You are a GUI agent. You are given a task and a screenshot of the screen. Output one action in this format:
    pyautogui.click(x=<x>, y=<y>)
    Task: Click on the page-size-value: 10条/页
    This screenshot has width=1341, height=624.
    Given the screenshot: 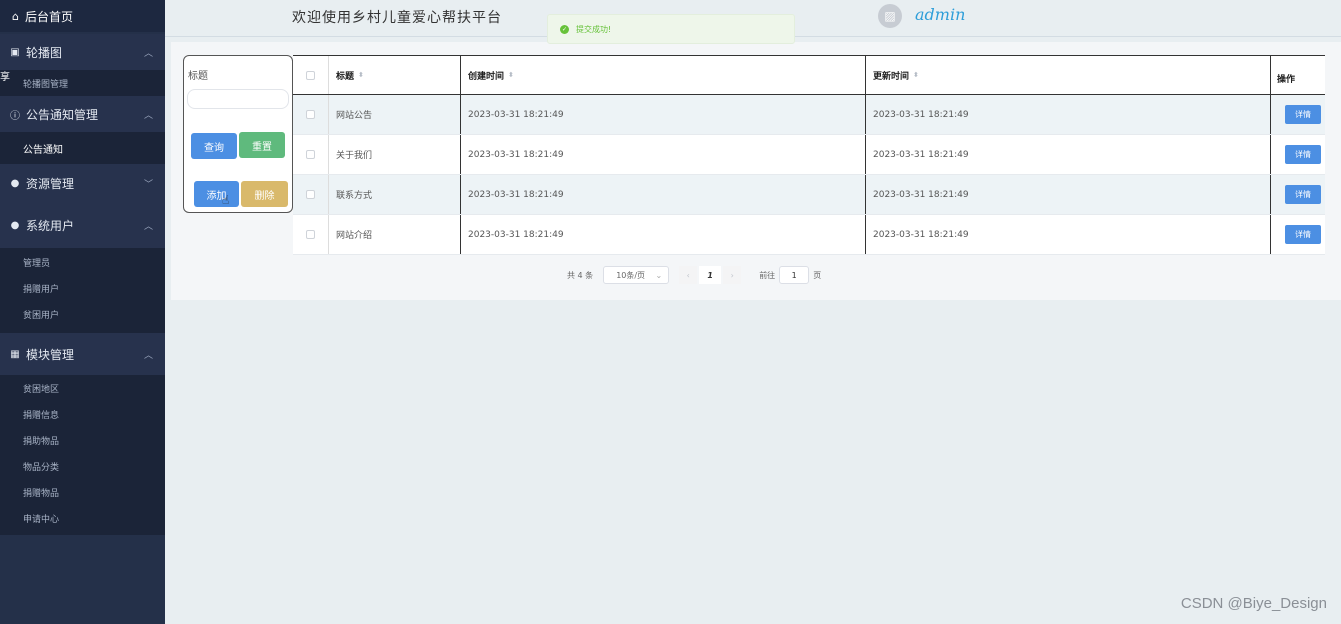 What is the action you would take?
    pyautogui.click(x=631, y=275)
    